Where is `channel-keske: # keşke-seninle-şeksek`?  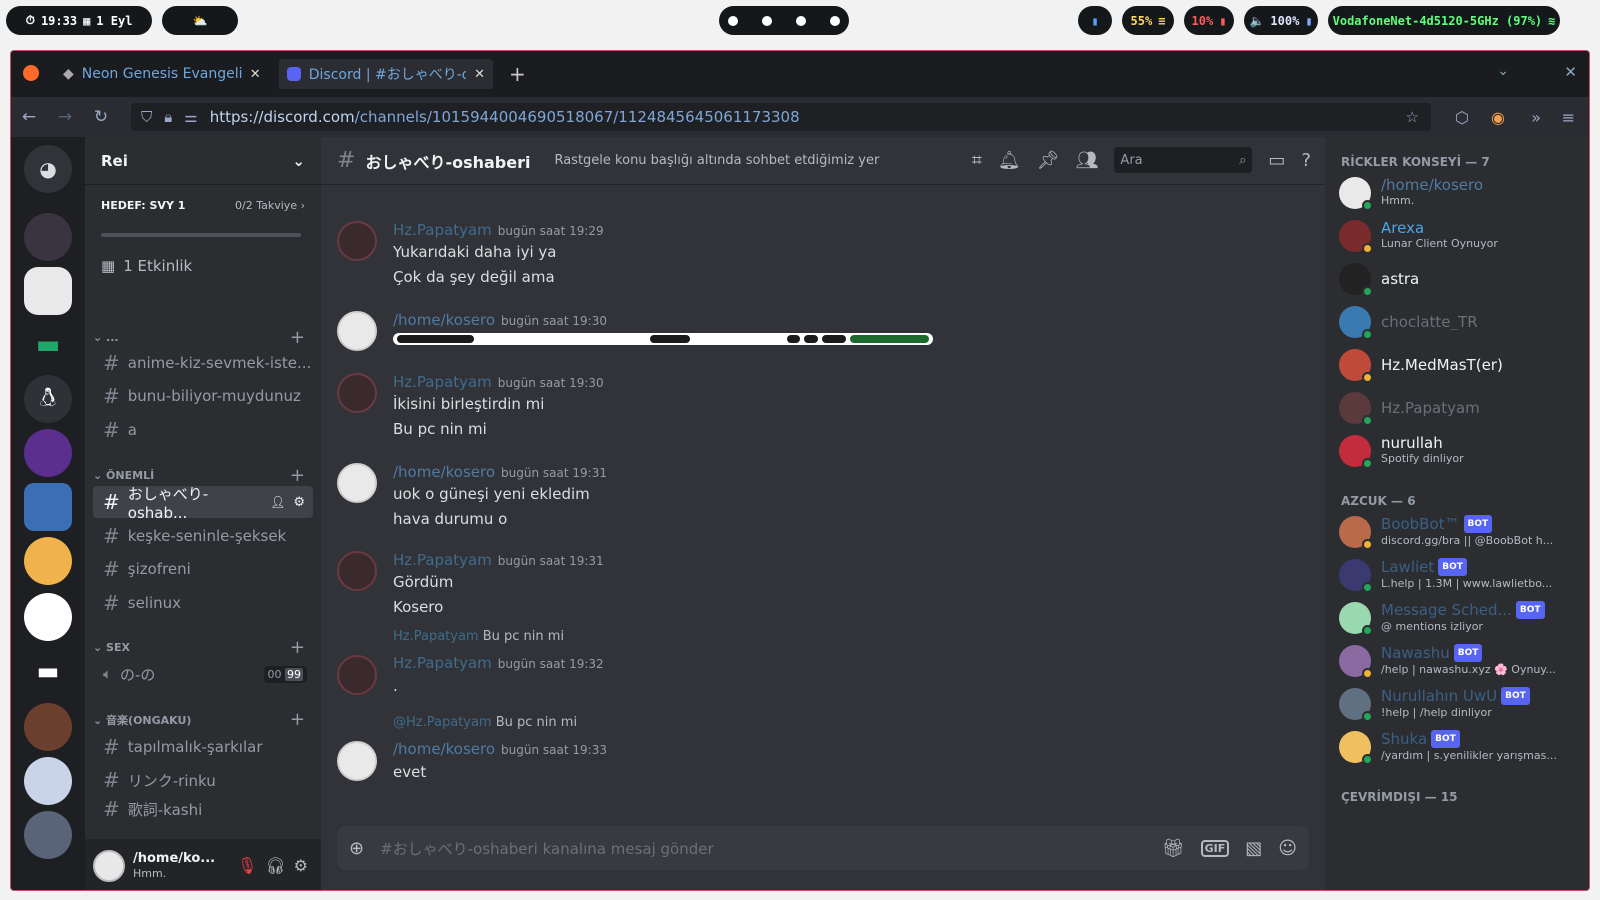
channel-keske: # keşke-seninle-şeksek is located at coordinates (203, 536).